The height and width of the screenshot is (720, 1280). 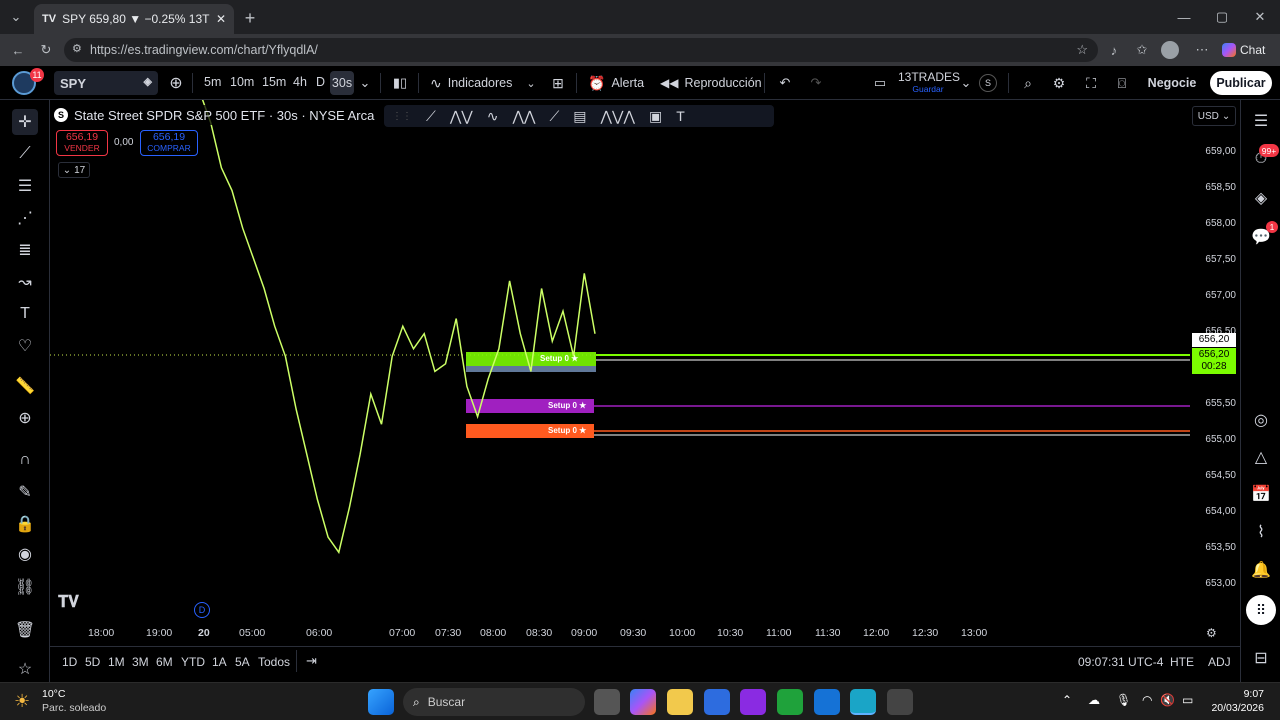 I want to click on text-annotation-icon: T, so click(x=680, y=116).